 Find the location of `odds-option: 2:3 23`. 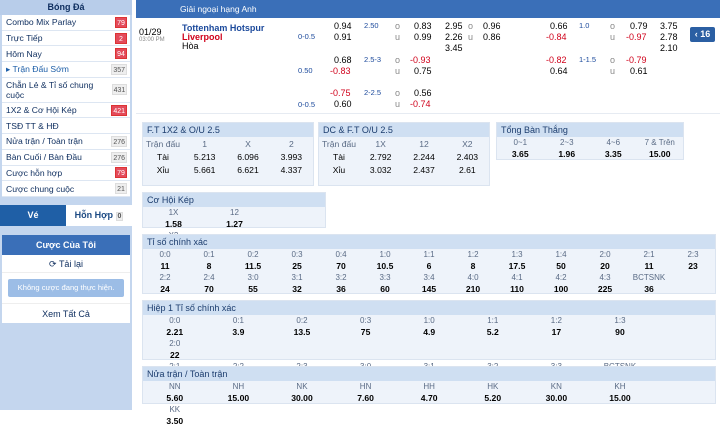

odds-option: 2:3 23 is located at coordinates (693, 260).